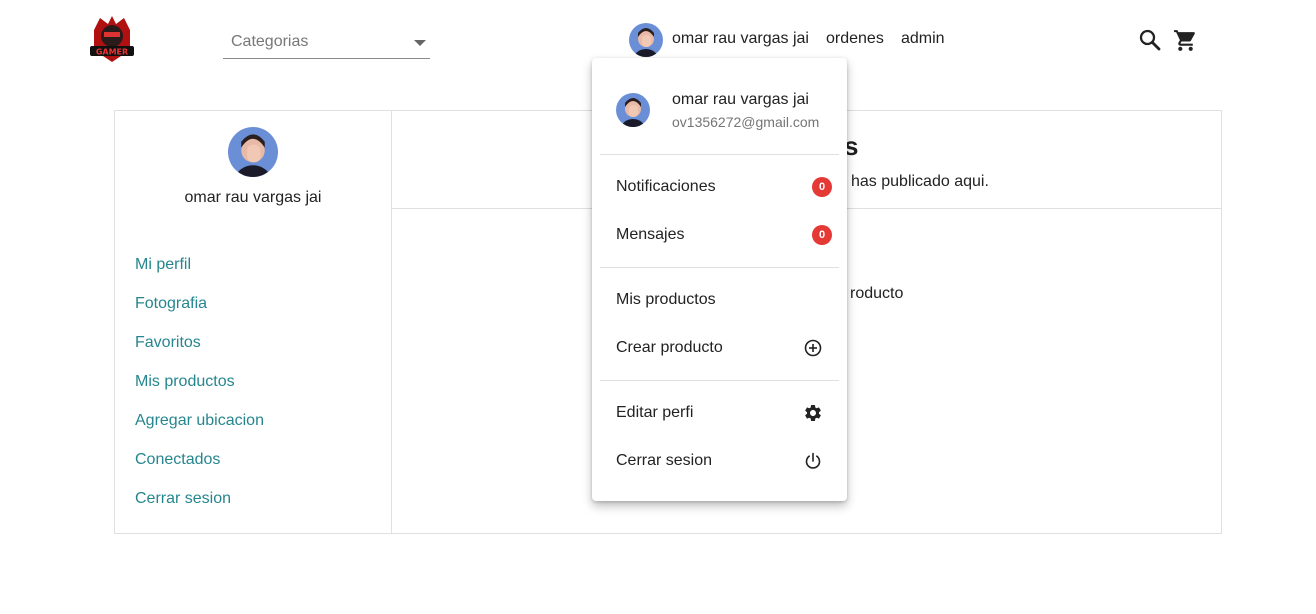  Describe the element at coordinates (822, 187) in the screenshot. I see `notificaciones-badge: 0` at that location.